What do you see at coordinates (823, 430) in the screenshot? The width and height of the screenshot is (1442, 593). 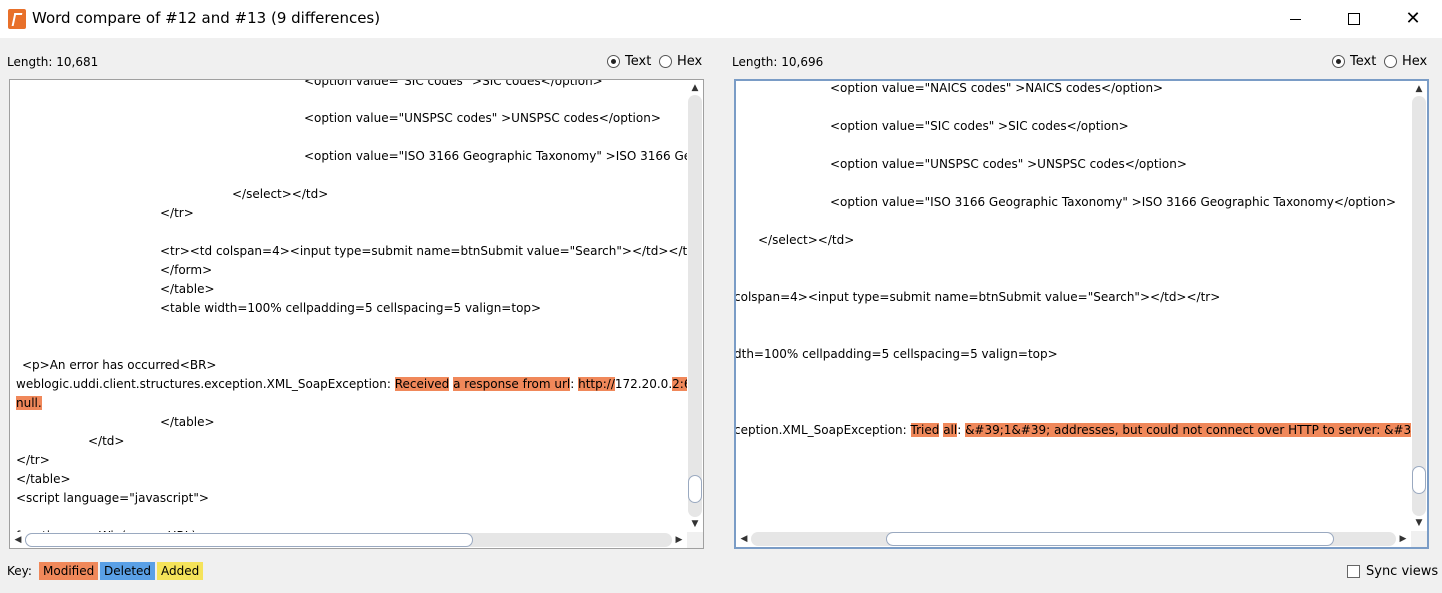 I see `code-text: ception.XML_SoapException:` at bounding box center [823, 430].